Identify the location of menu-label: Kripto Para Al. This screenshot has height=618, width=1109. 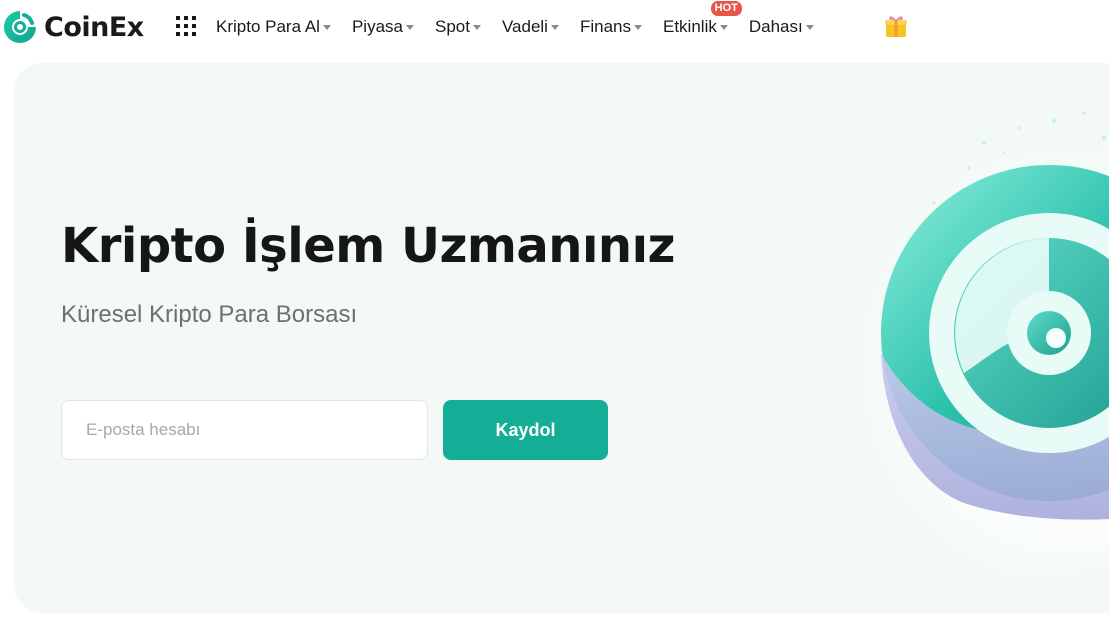
(268, 26).